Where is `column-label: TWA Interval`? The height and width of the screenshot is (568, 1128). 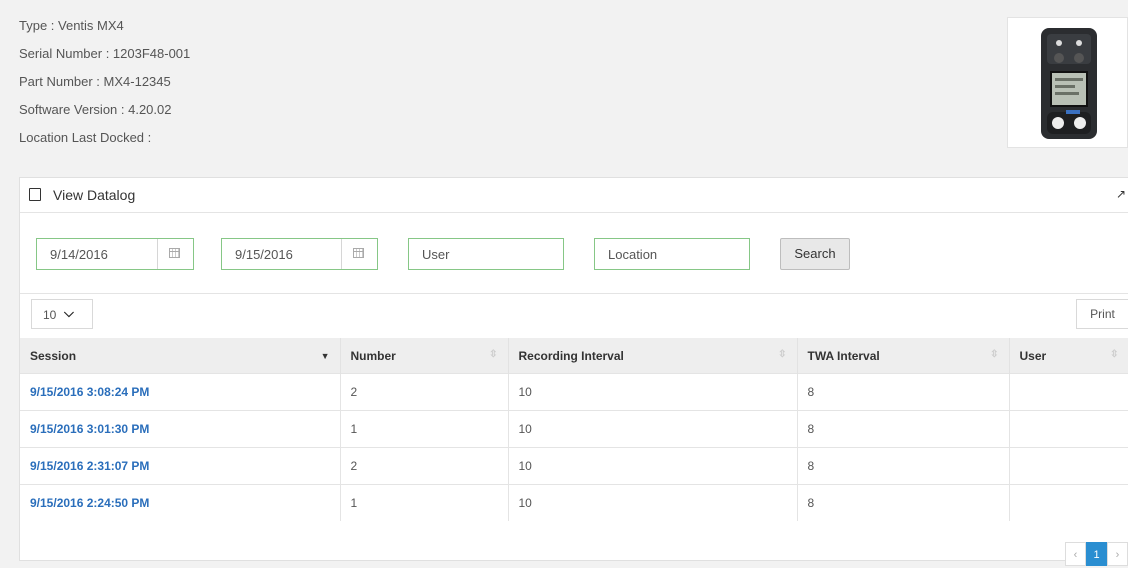
column-label: TWA Interval is located at coordinates (843, 355).